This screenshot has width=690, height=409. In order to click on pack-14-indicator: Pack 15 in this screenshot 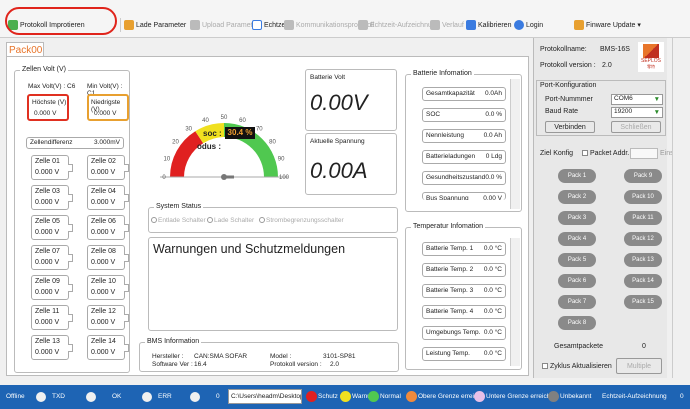, I will do `click(643, 302)`.